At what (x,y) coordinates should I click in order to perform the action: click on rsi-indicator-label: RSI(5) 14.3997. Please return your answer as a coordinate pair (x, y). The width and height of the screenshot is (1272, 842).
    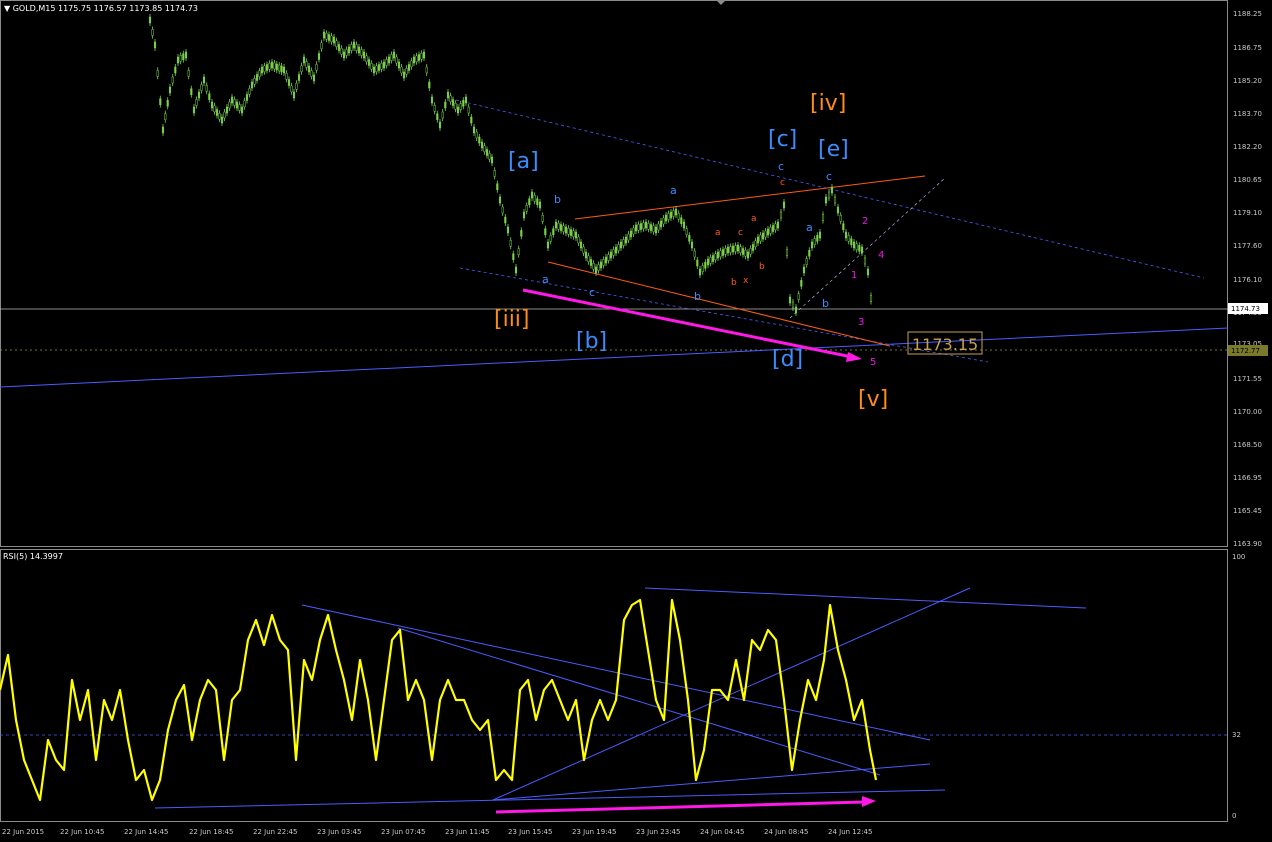
    Looking at the image, I should click on (33, 556).